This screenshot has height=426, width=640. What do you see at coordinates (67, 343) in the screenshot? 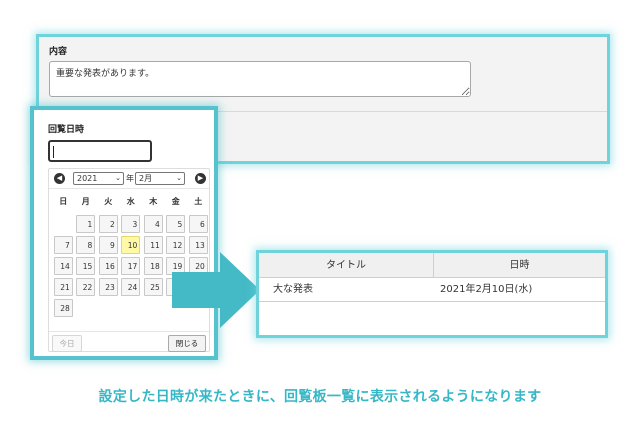
I see `today-button: 今日` at bounding box center [67, 343].